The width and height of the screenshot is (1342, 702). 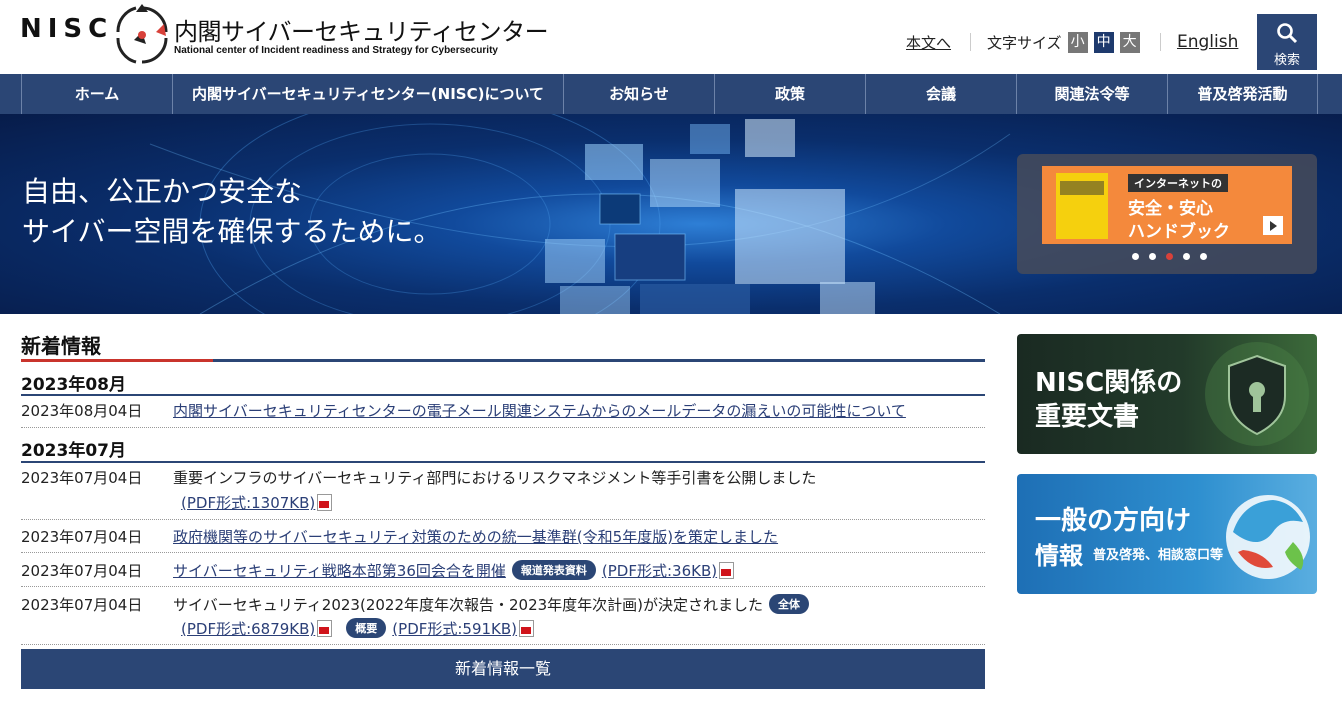 What do you see at coordinates (1103, 42) in the screenshot?
I see `font-size-medium-button: 中` at bounding box center [1103, 42].